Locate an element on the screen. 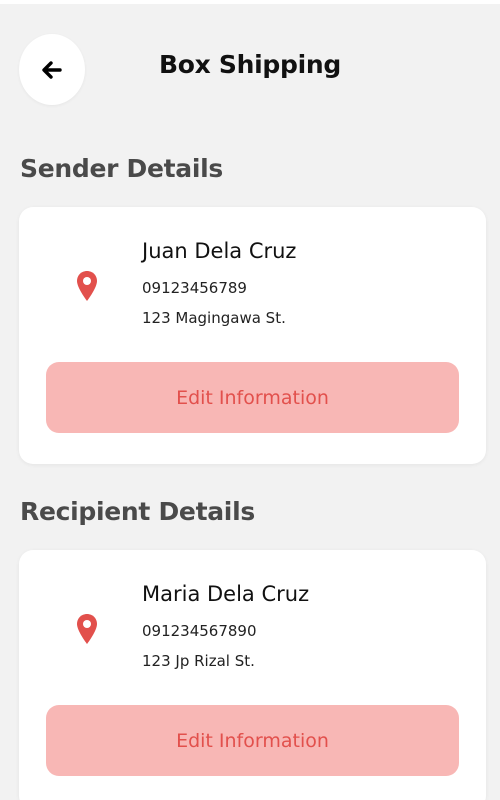 The width and height of the screenshot is (500, 800). page-title: Box Shipping is located at coordinates (250, 64).